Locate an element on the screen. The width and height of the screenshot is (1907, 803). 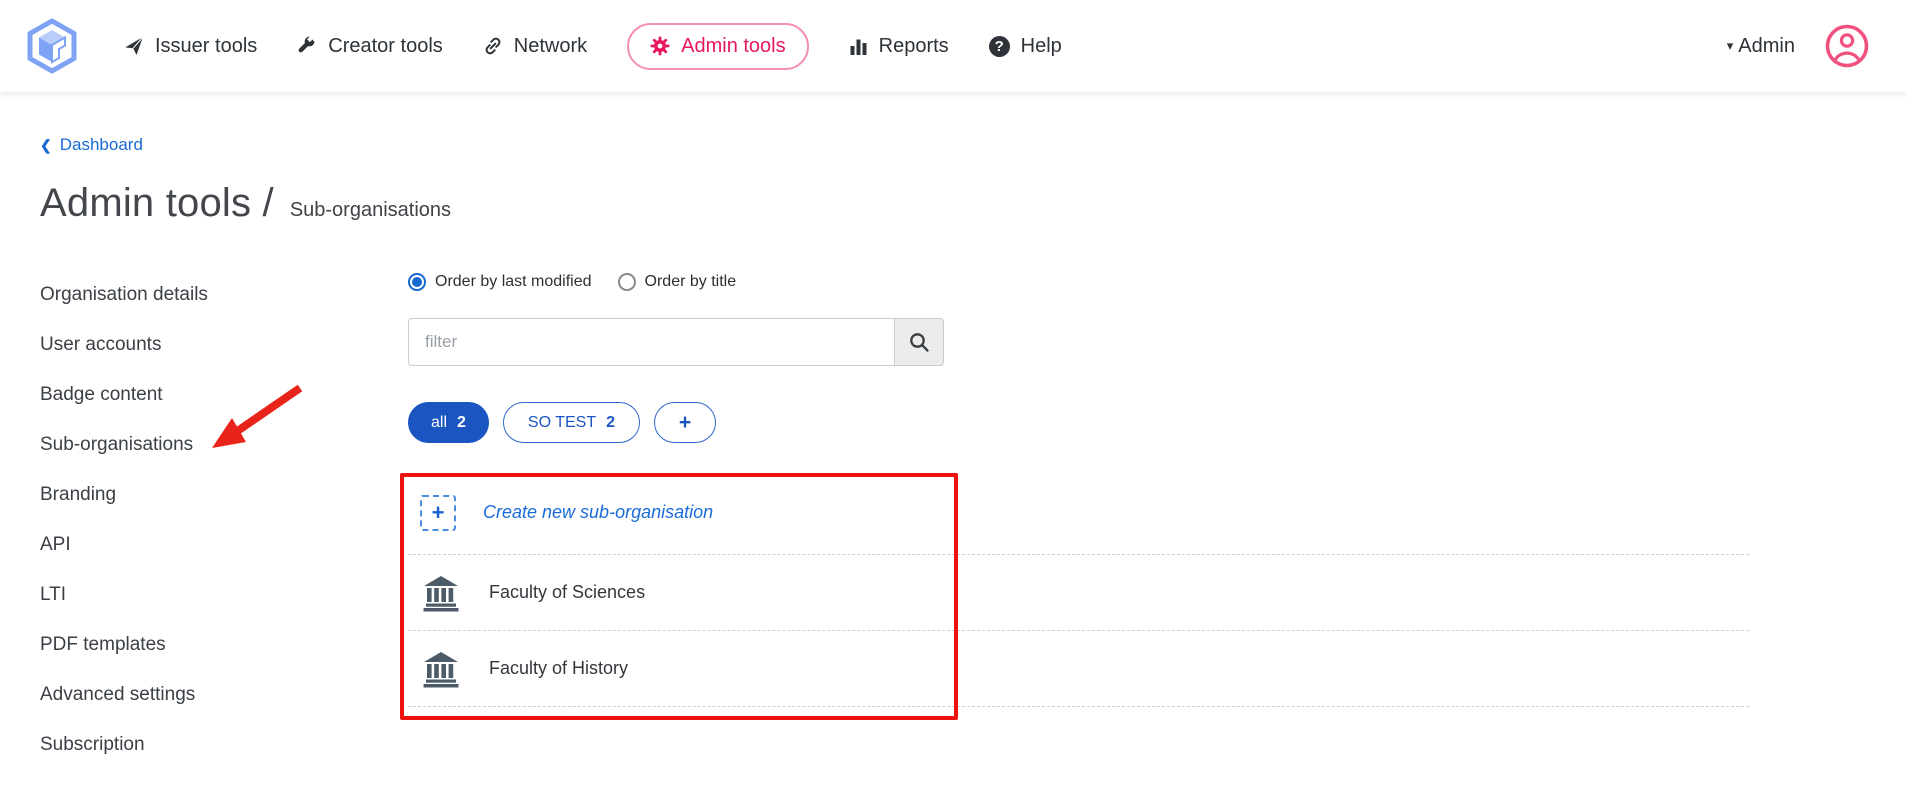
chevron-down-icon: ▾ is located at coordinates (1730, 45).